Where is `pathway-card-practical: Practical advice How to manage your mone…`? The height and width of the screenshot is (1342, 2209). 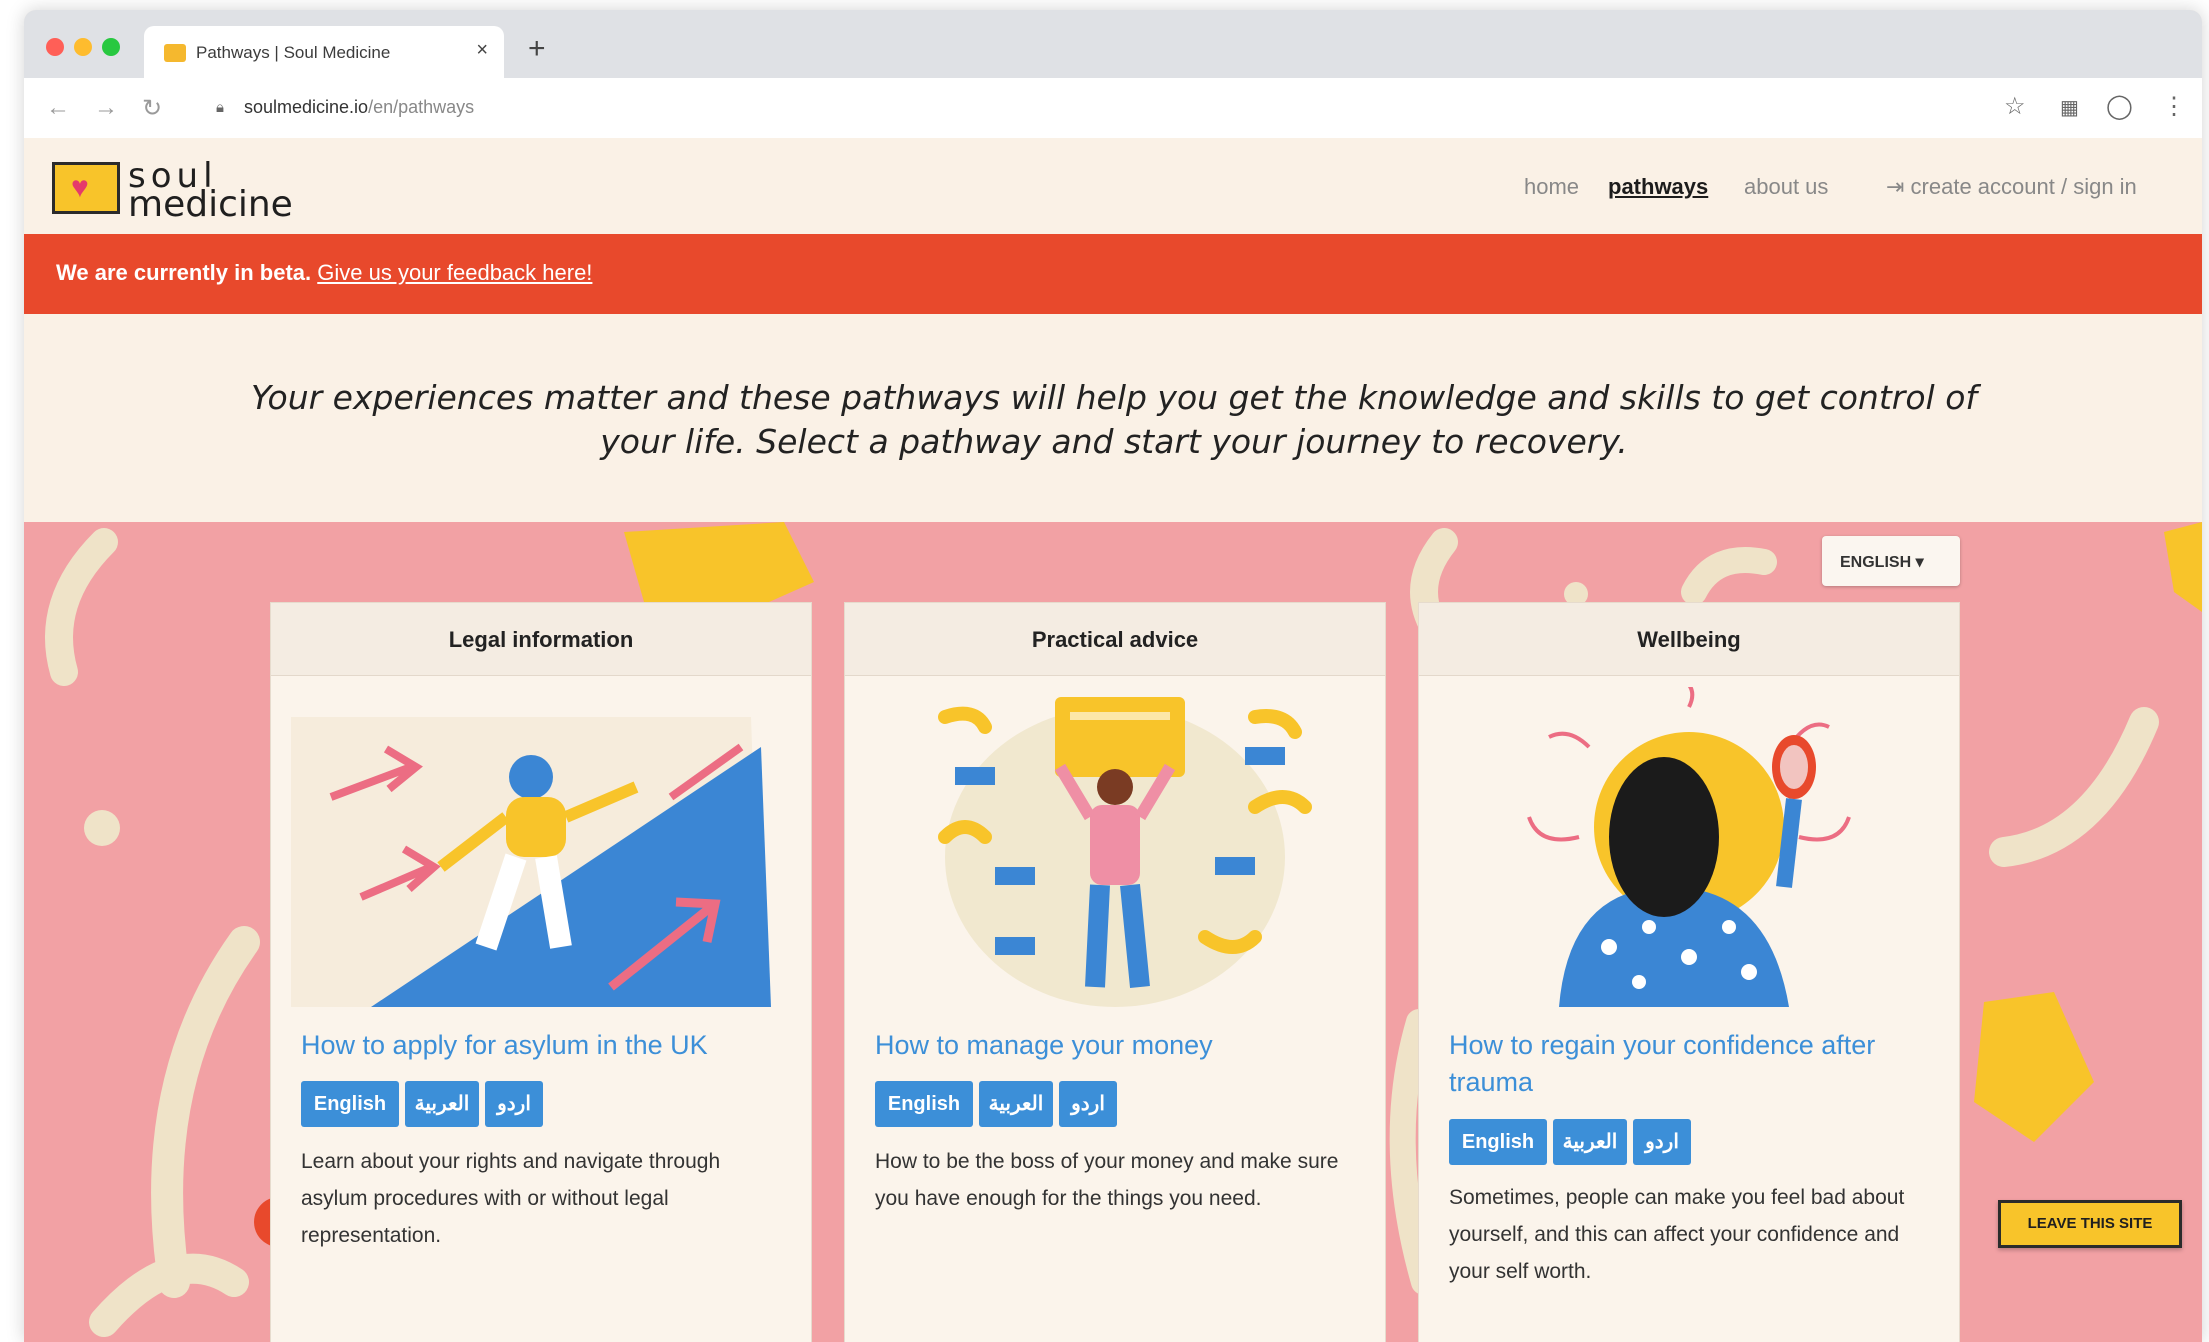 pathway-card-practical: Practical advice How to manage your mone… is located at coordinates (1115, 972).